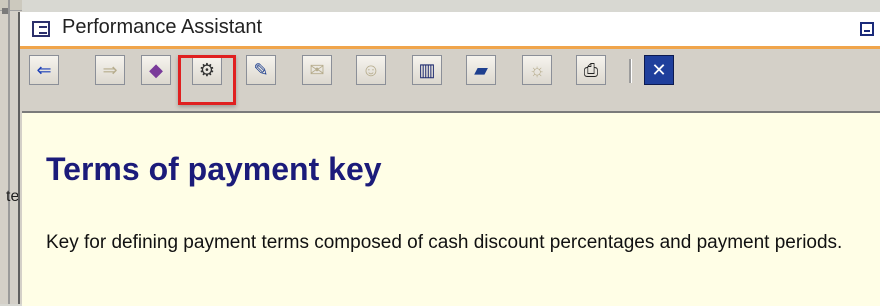  I want to click on close-icon: ✕, so click(659, 70).